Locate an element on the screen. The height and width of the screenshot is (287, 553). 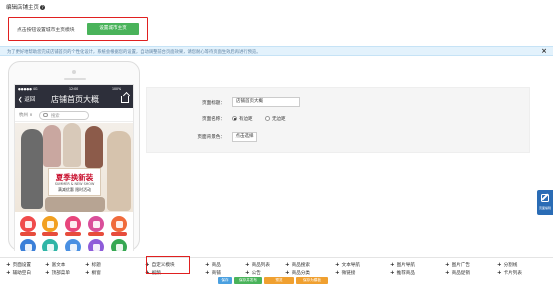
module-item-0-6: + 商品搜索 is located at coordinates (297, 265).